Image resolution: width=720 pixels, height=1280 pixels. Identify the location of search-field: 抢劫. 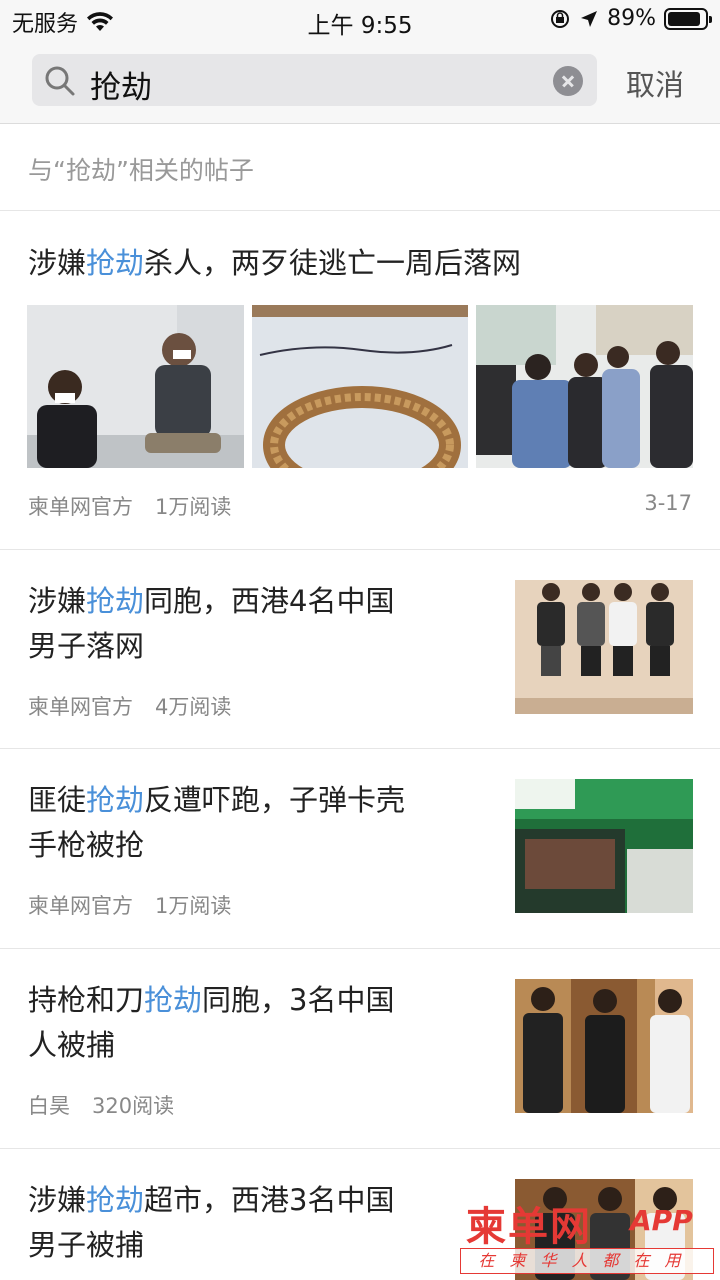
(314, 80).